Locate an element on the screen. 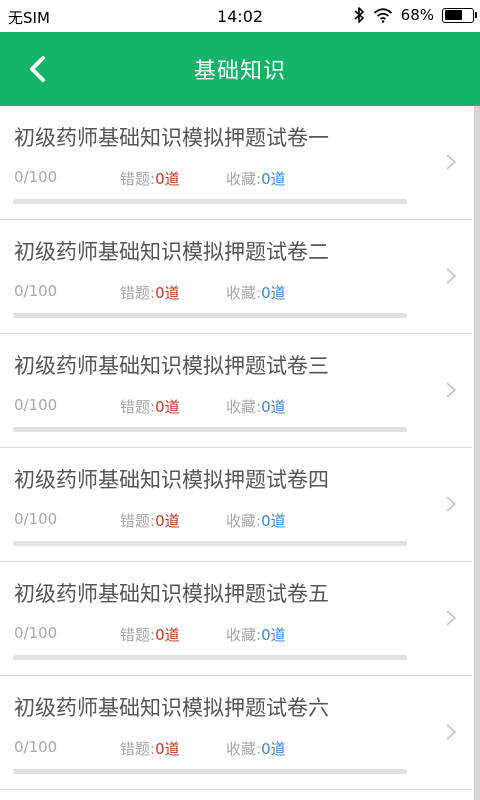 Image resolution: width=480 pixels, height=800 pixels. wifi-icon is located at coordinates (382, 15).